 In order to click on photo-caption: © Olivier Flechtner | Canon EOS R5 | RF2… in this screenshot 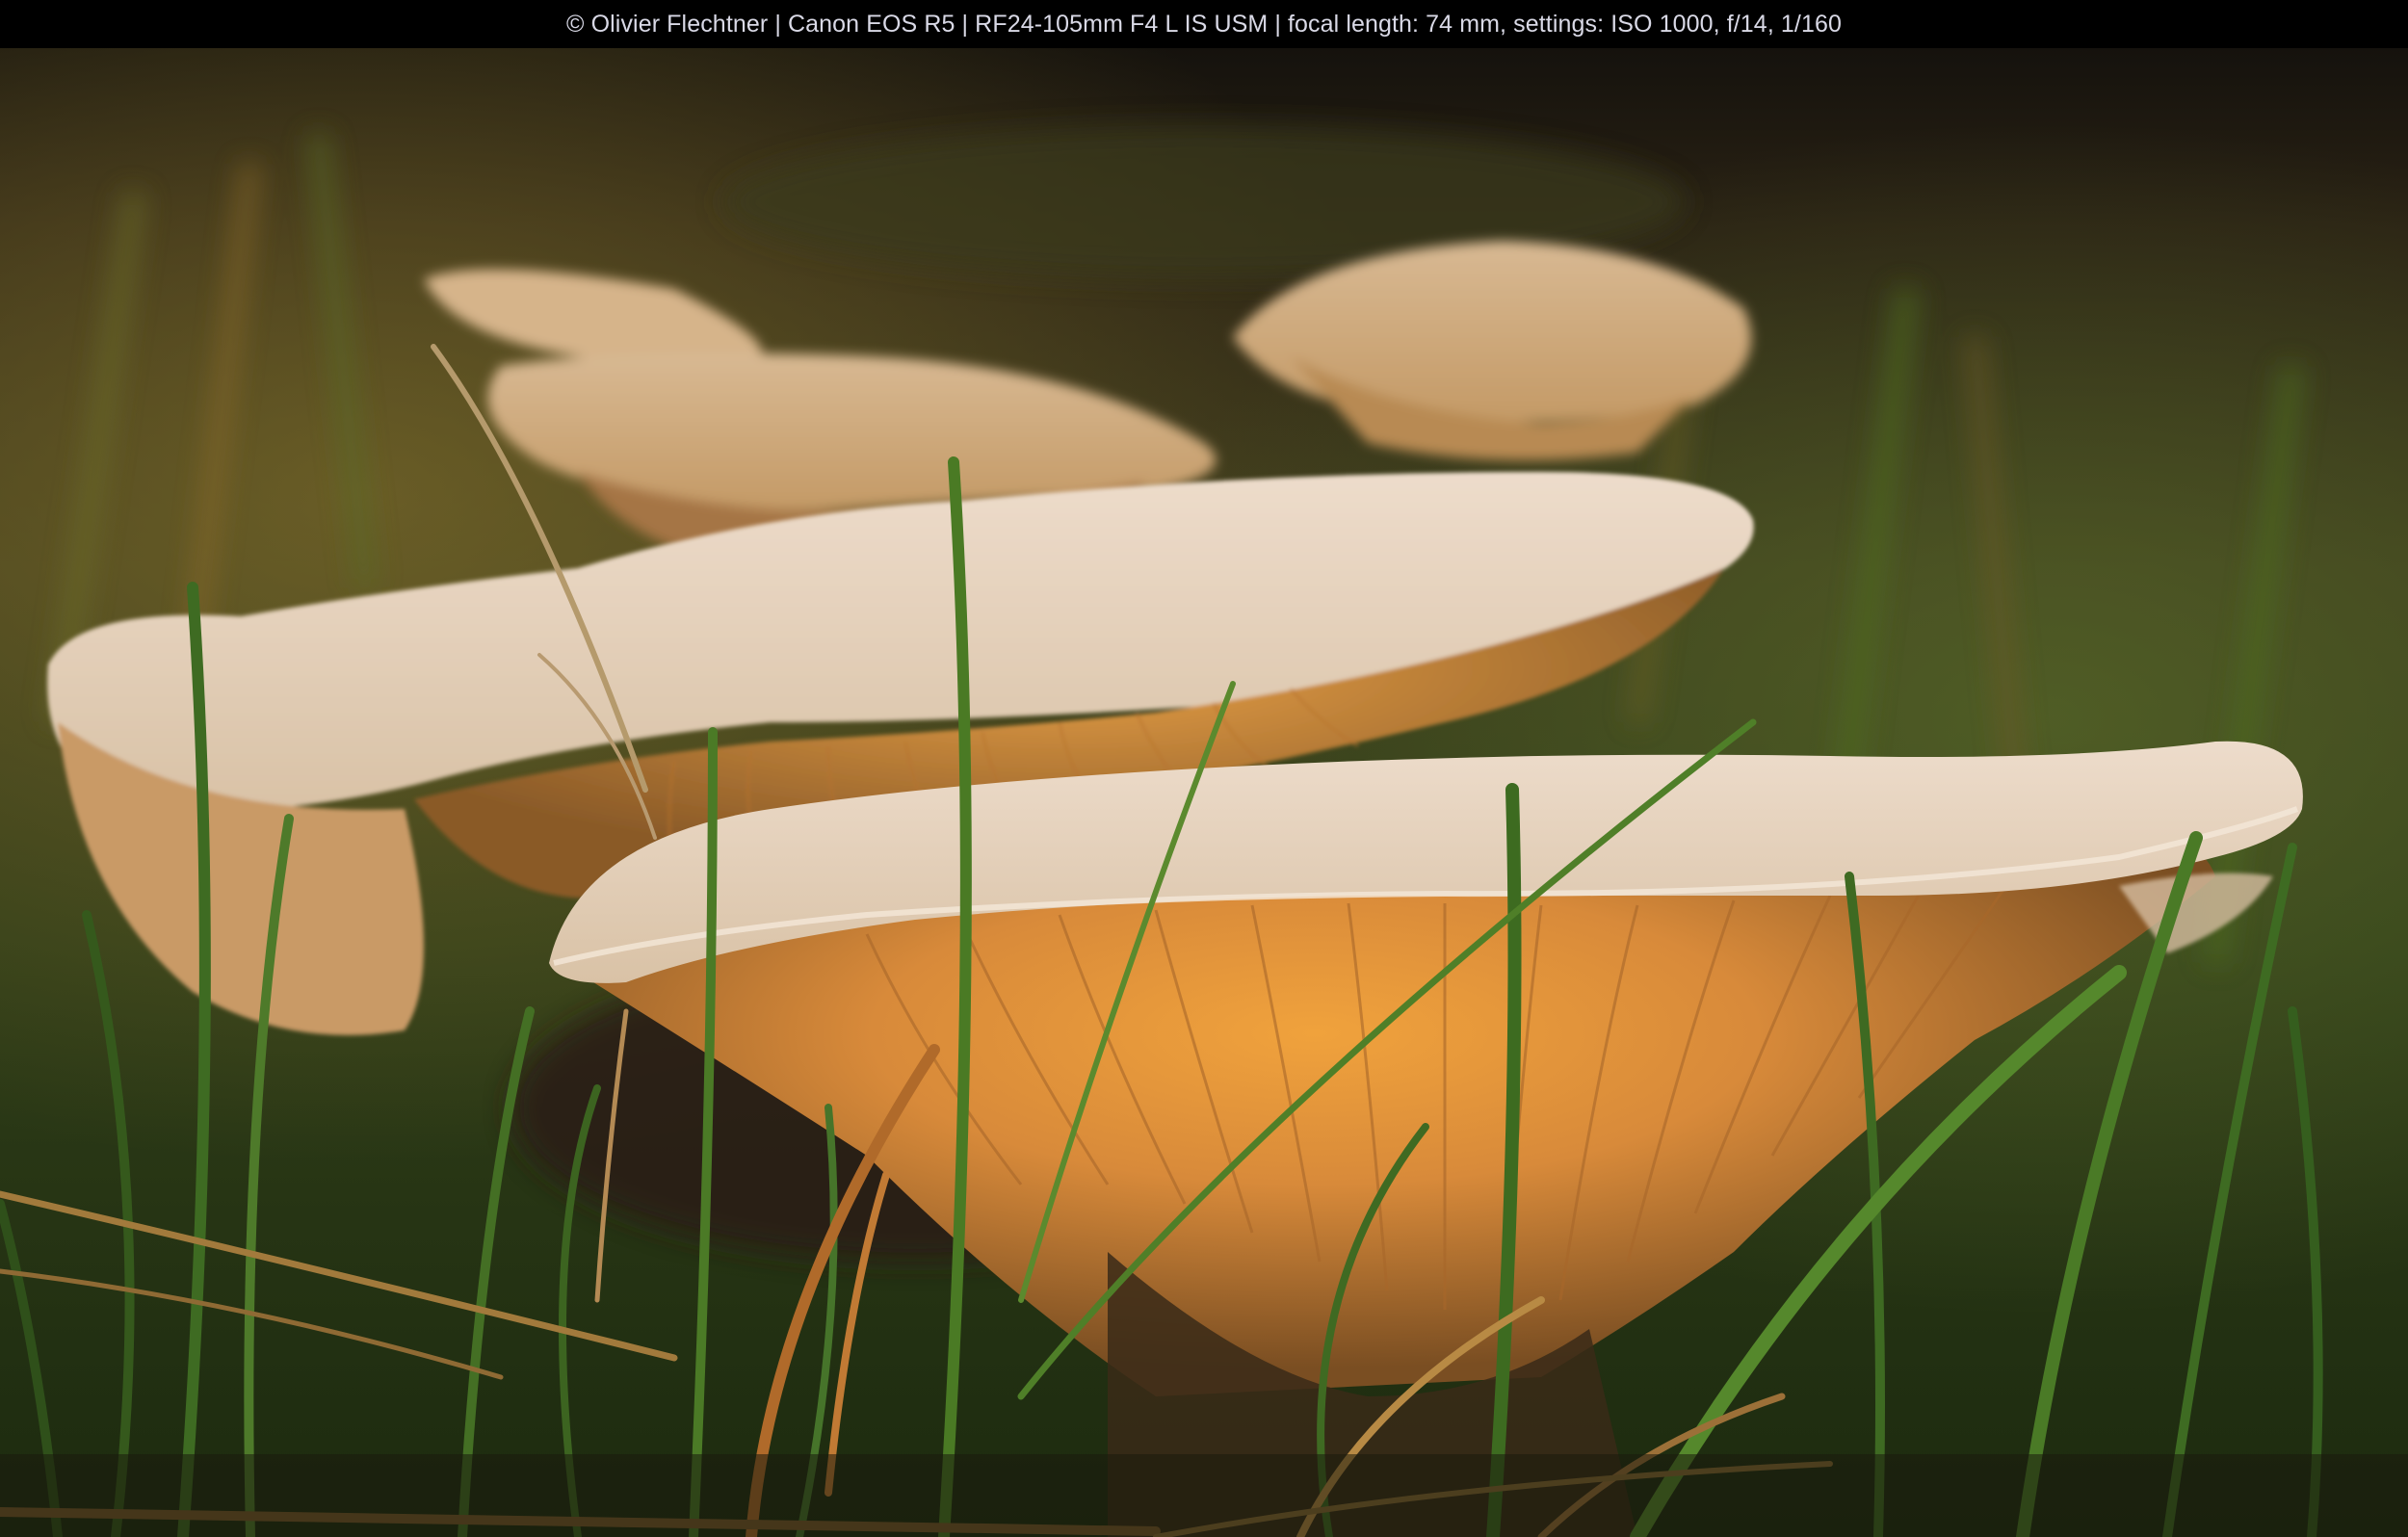, I will do `click(1204, 24)`.